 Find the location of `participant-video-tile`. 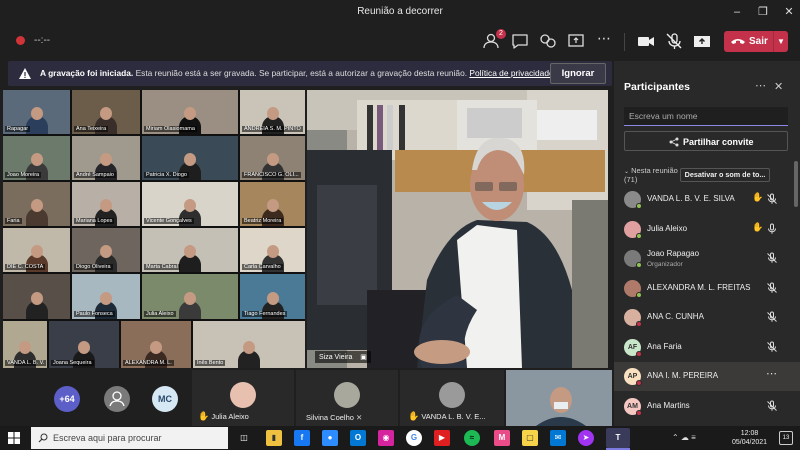

participant-video-tile is located at coordinates (36, 296).